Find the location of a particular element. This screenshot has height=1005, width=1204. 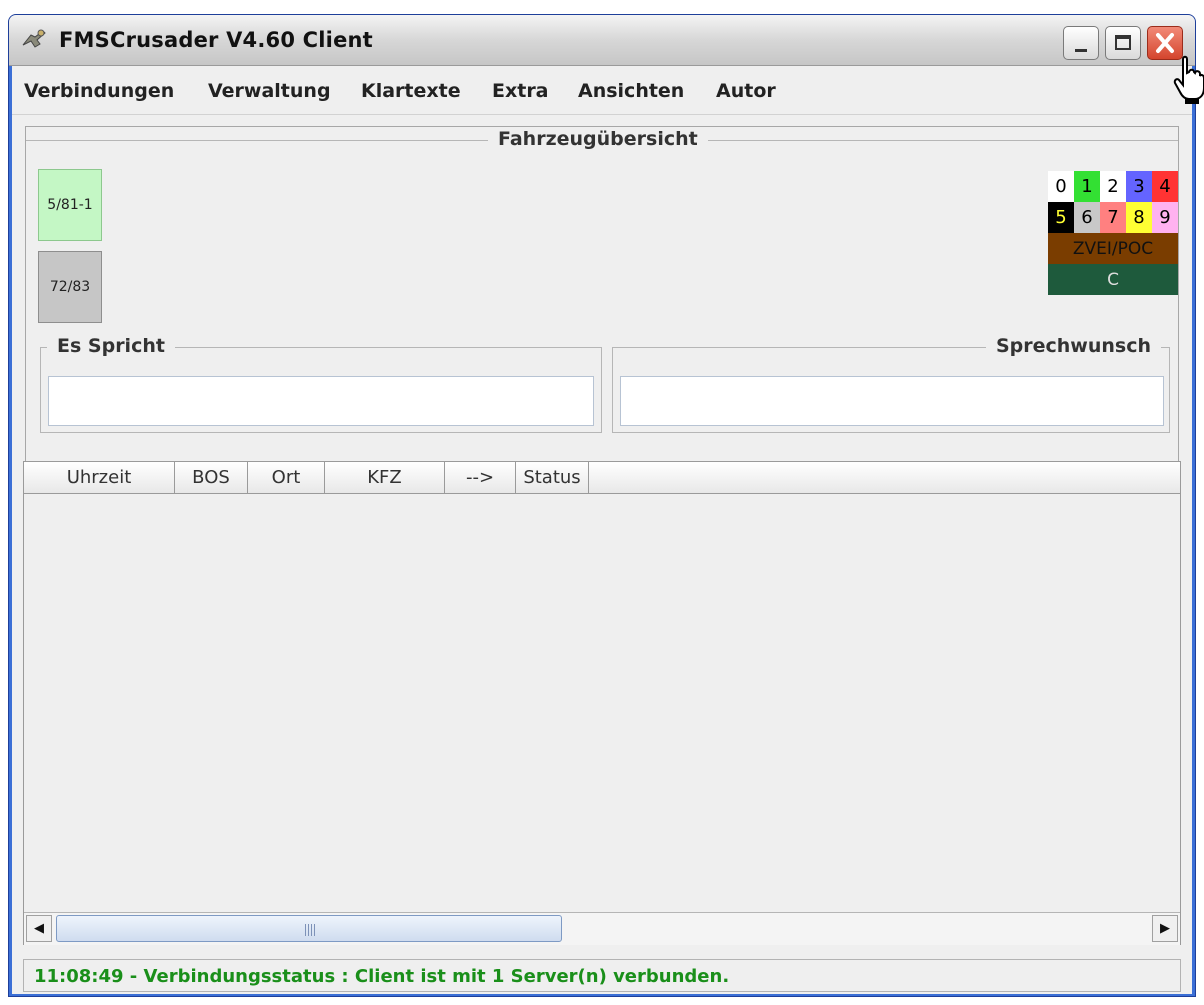

col-status: Status is located at coordinates (552, 477).